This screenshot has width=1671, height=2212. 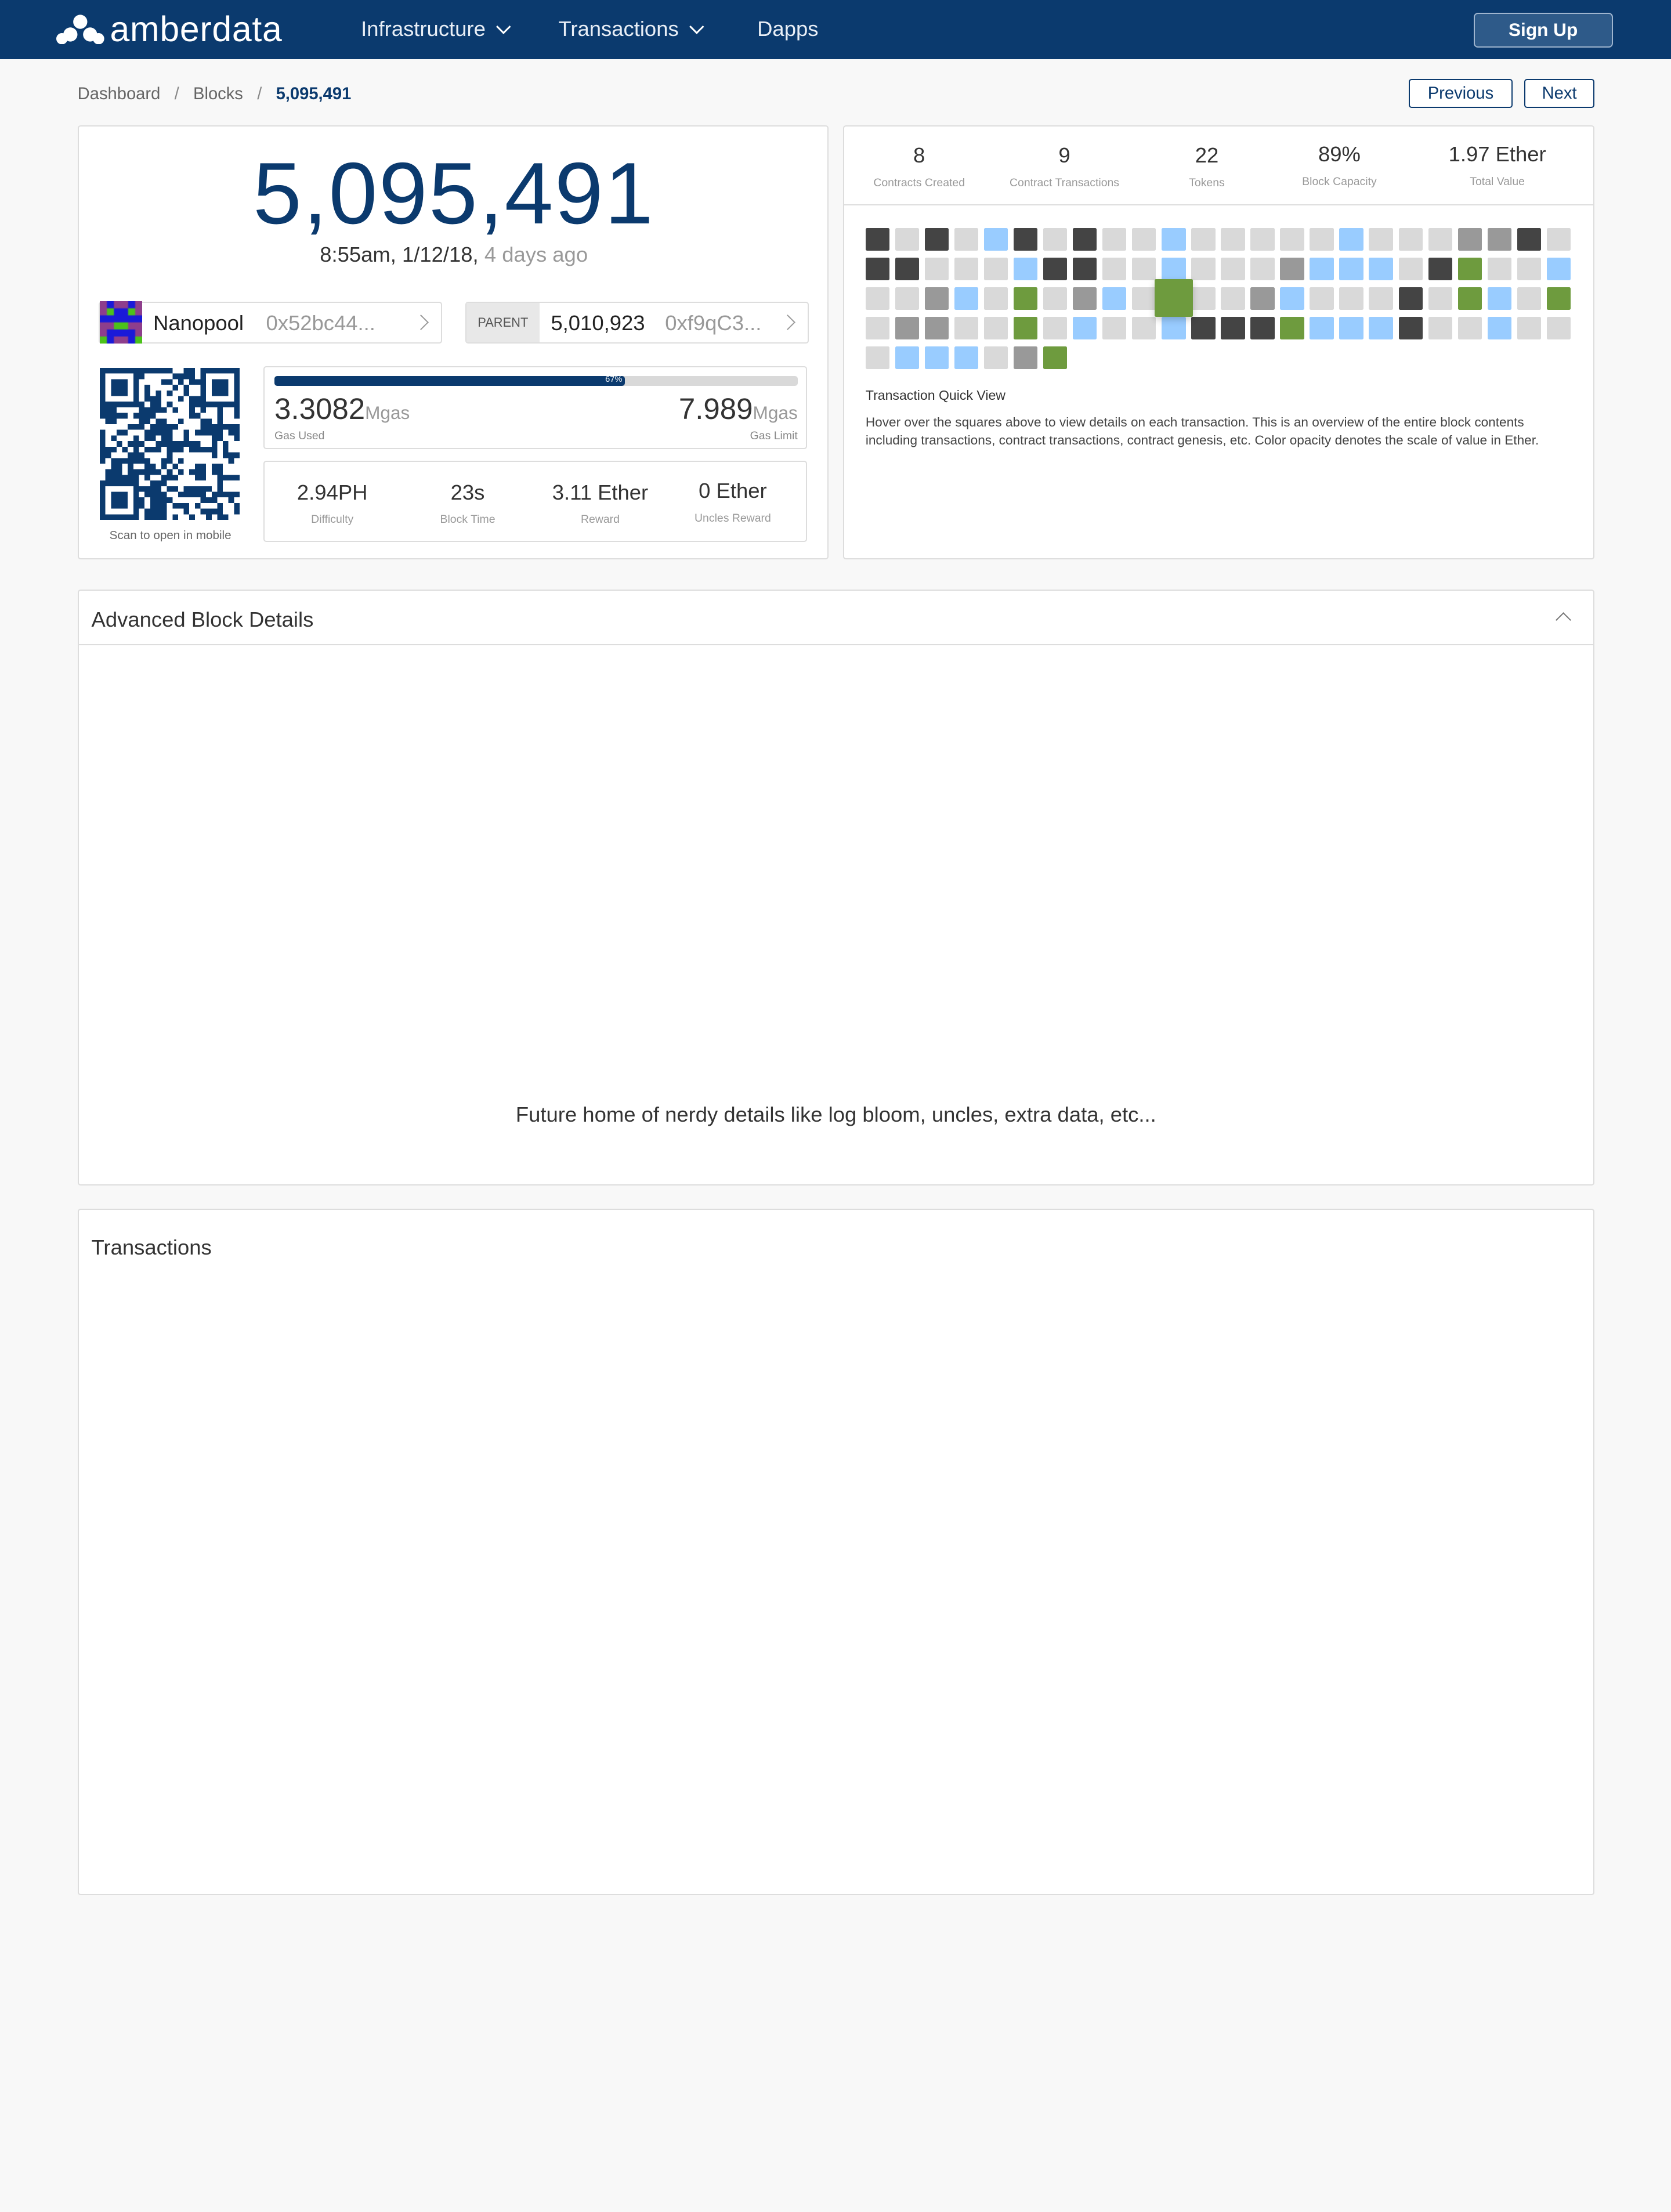 I want to click on next-button: Next, so click(x=1559, y=94).